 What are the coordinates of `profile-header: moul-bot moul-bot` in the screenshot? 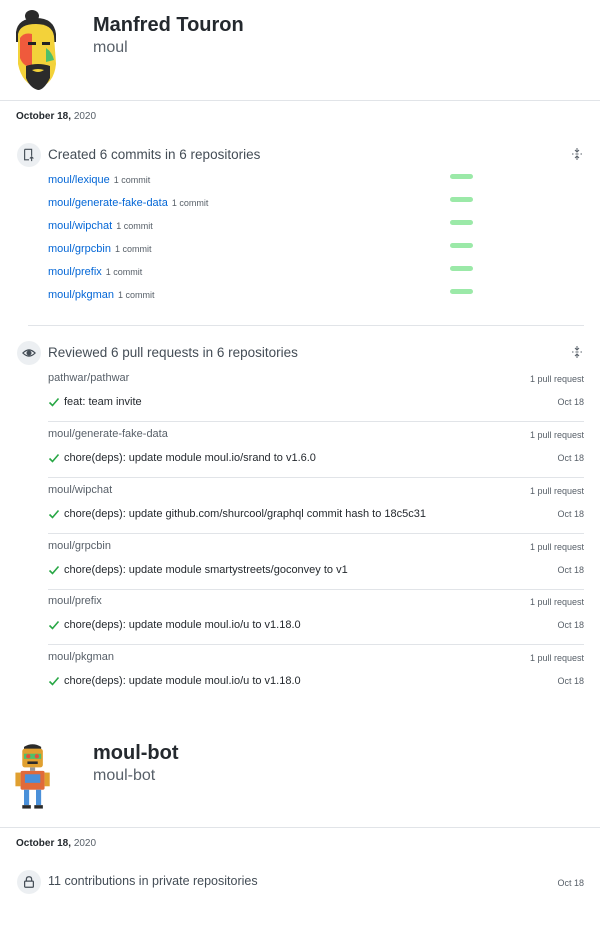 It's located at (300, 778).